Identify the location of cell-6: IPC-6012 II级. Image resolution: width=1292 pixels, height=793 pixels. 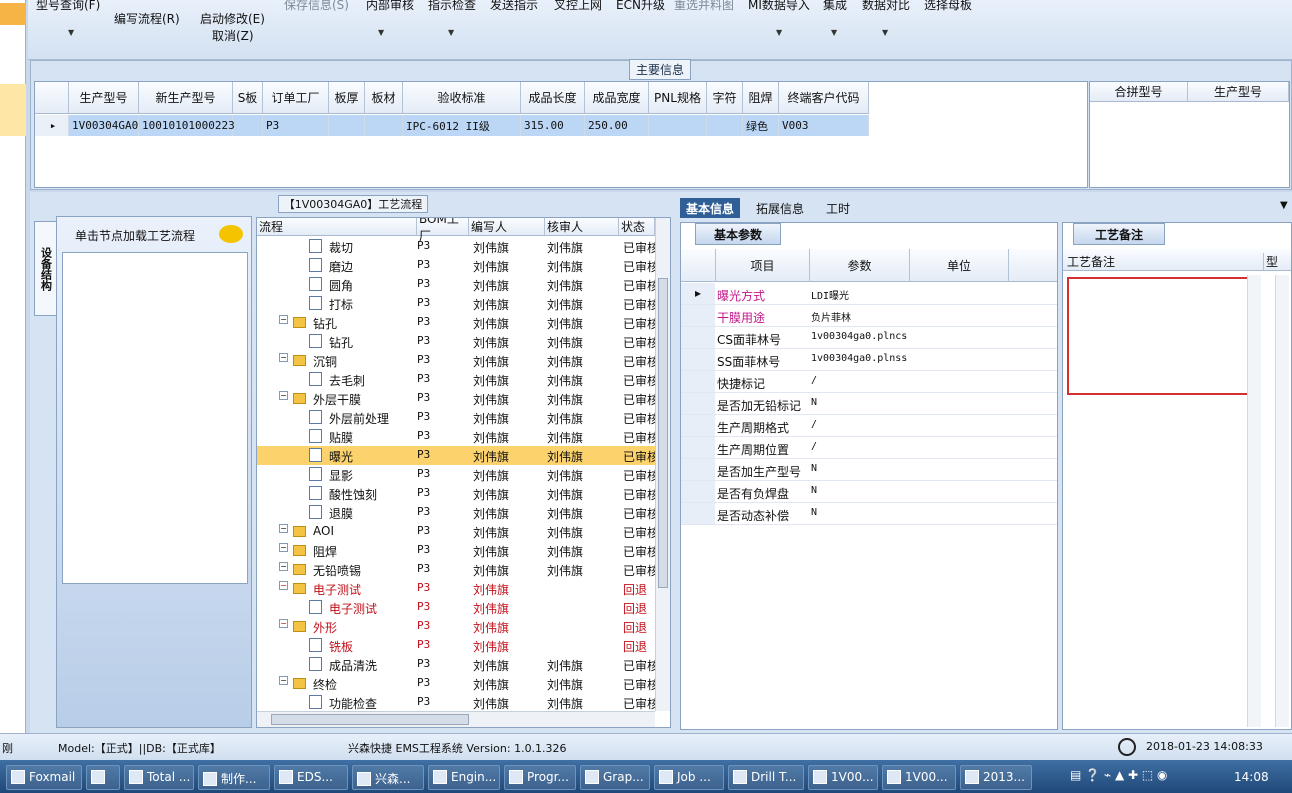
(462, 125).